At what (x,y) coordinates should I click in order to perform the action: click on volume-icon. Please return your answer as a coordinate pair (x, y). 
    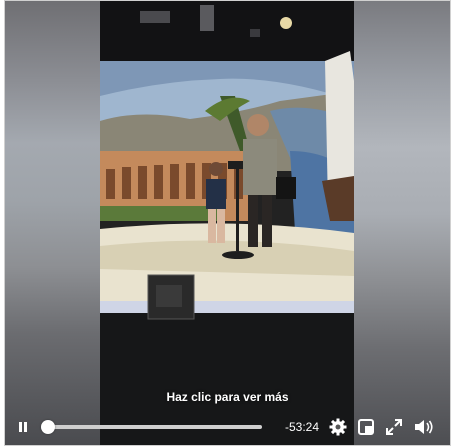
    Looking at the image, I should click on (424, 427).